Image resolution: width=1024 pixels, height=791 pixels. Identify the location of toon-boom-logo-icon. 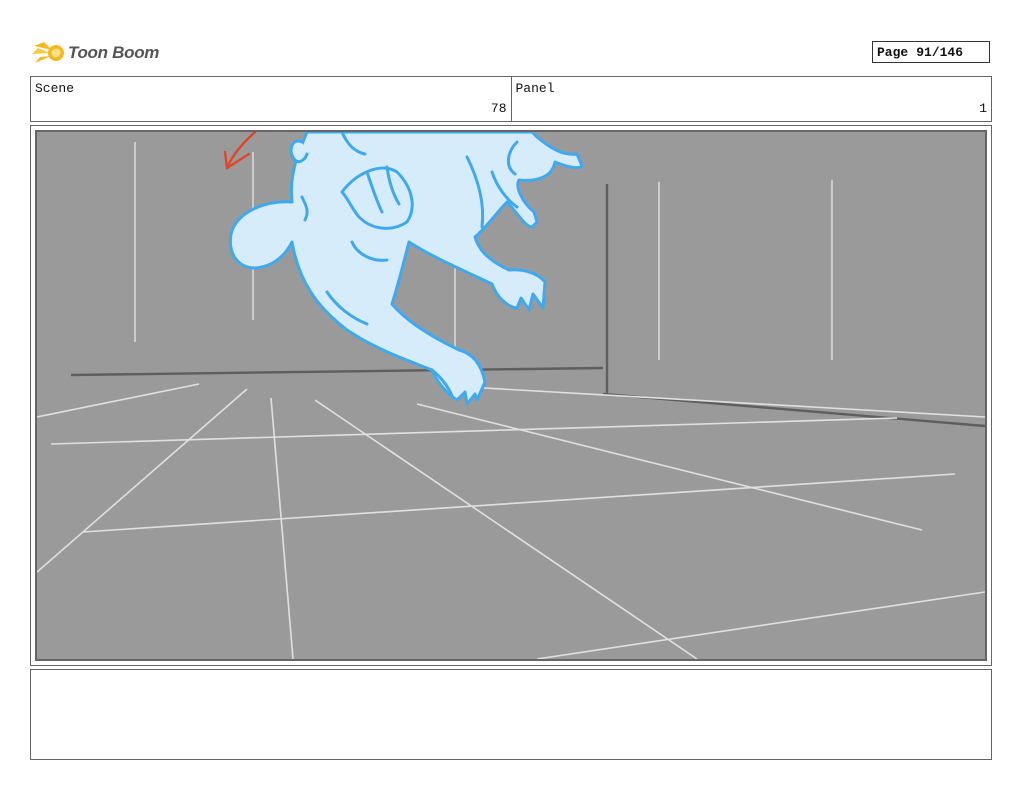
(48, 52).